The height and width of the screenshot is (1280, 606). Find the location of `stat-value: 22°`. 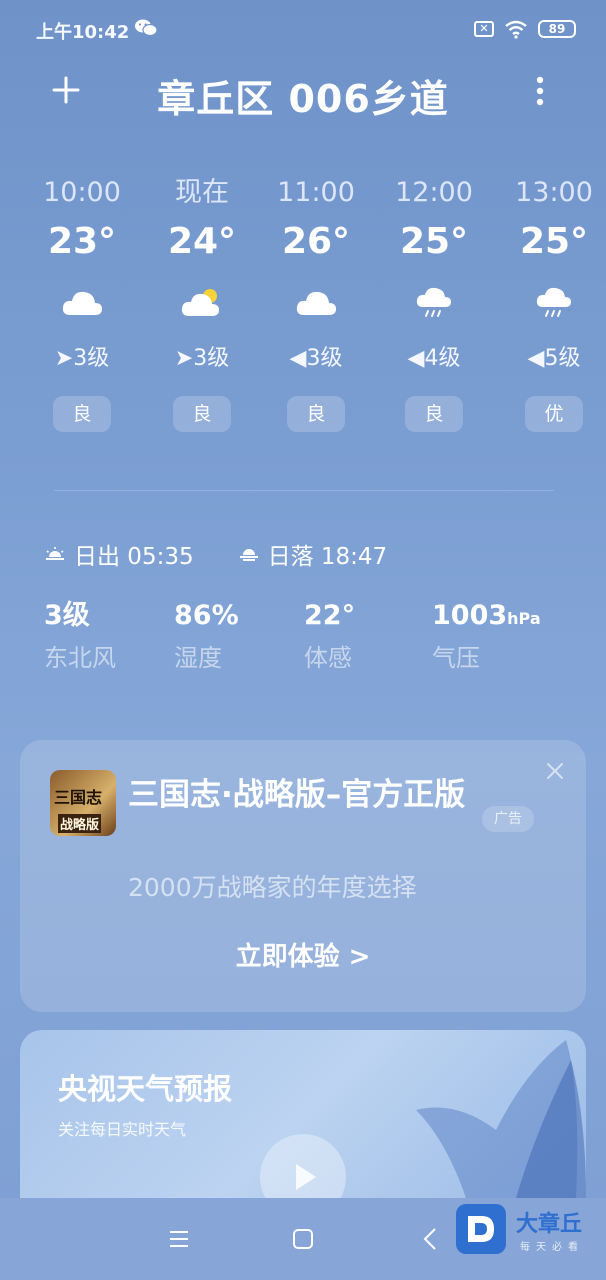

stat-value: 22° is located at coordinates (330, 615).